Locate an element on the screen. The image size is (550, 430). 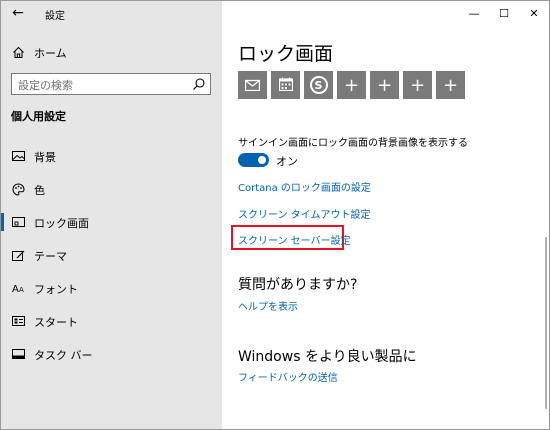
toggle-state: オン is located at coordinates (287, 161).